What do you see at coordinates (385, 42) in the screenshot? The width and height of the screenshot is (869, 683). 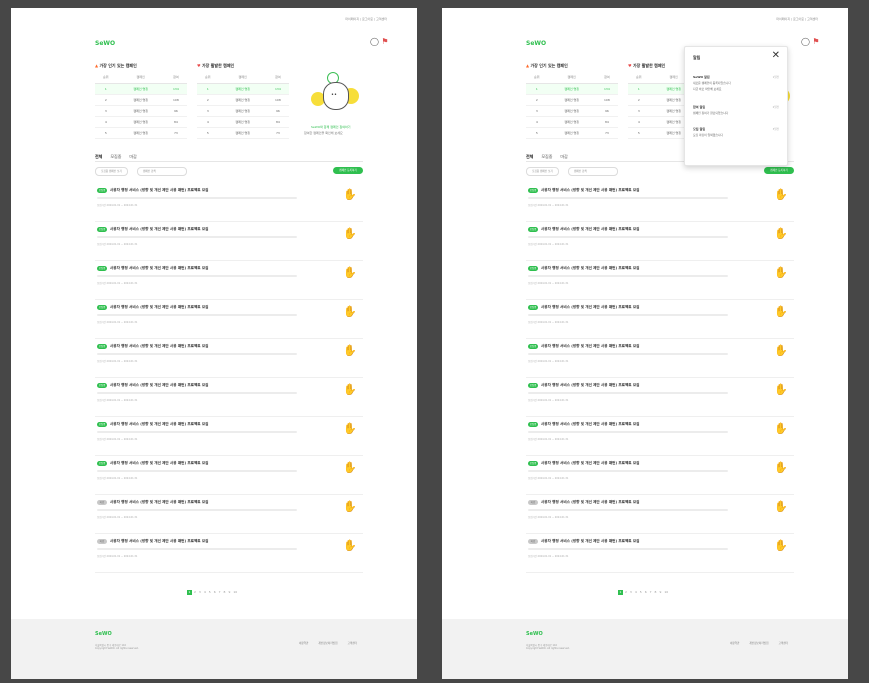 I see `bell-icon: ⚑` at bounding box center [385, 42].